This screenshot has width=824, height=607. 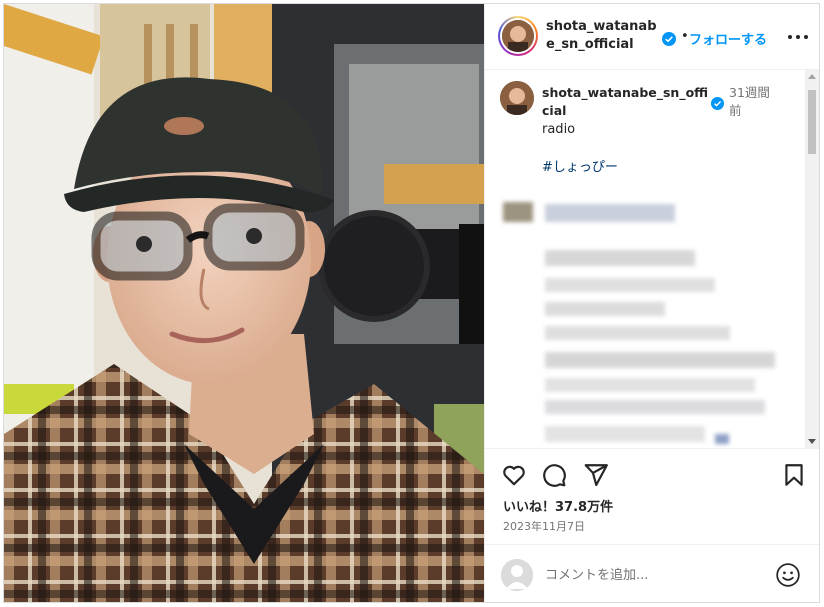 I want to click on comment-input, so click(x=650, y=575).